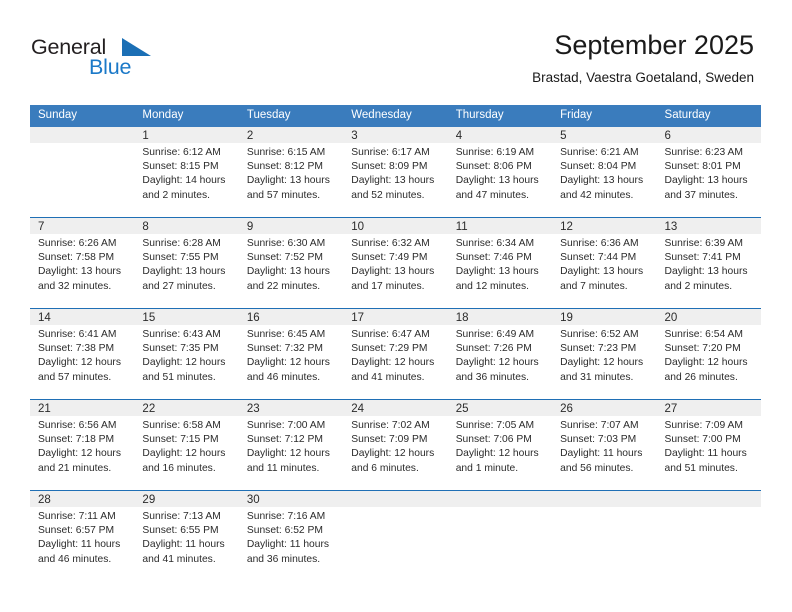 This screenshot has height=612, width=792. What do you see at coordinates (597, 468) in the screenshot?
I see `daylight-text-line2: and 56 minutes.` at bounding box center [597, 468].